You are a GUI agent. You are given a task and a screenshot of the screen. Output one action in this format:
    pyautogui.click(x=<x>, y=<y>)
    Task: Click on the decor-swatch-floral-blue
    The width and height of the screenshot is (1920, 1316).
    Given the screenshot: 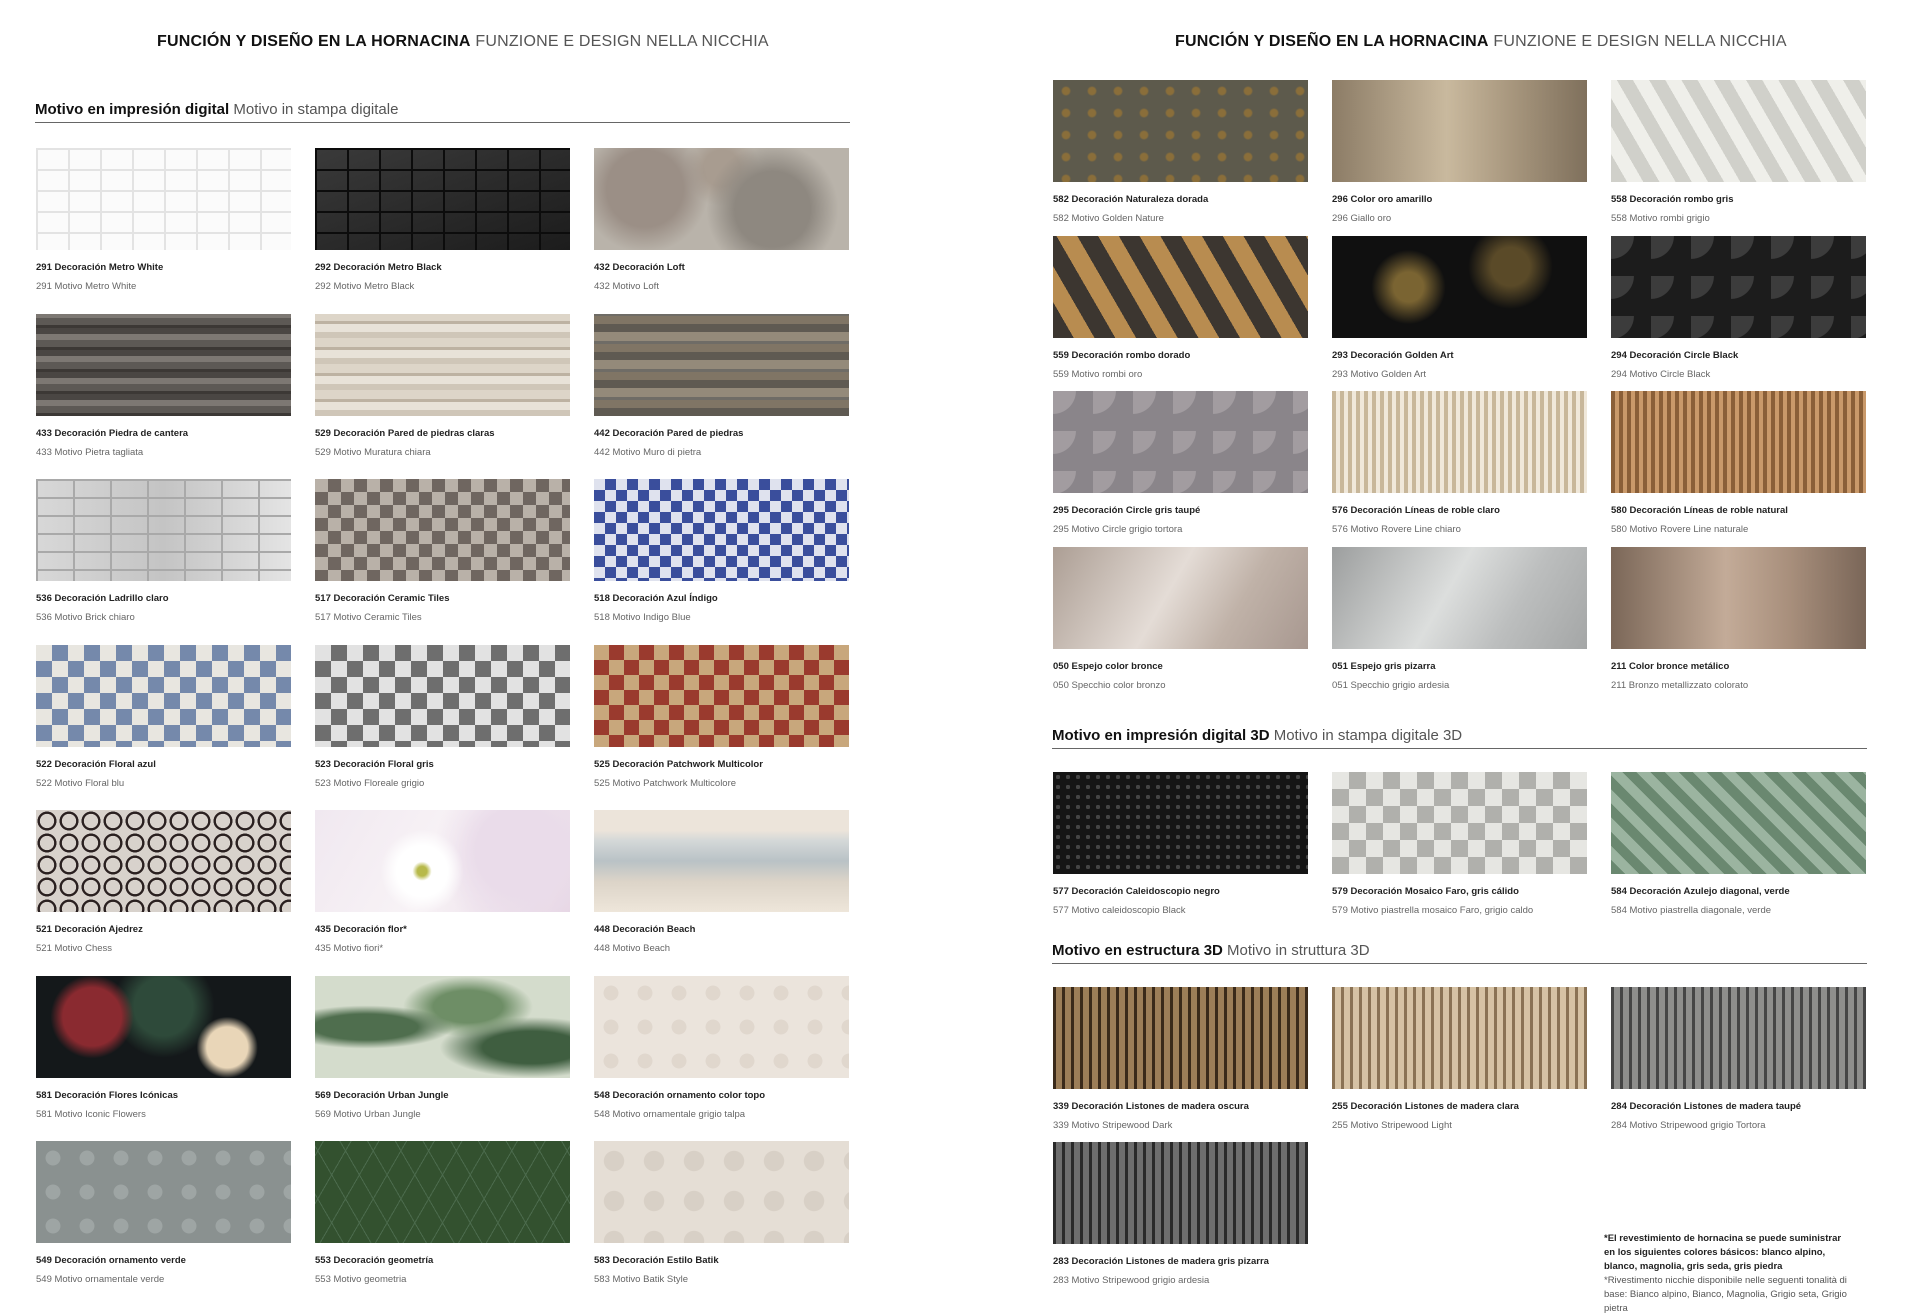 What is the action you would take?
    pyautogui.click(x=163, y=695)
    